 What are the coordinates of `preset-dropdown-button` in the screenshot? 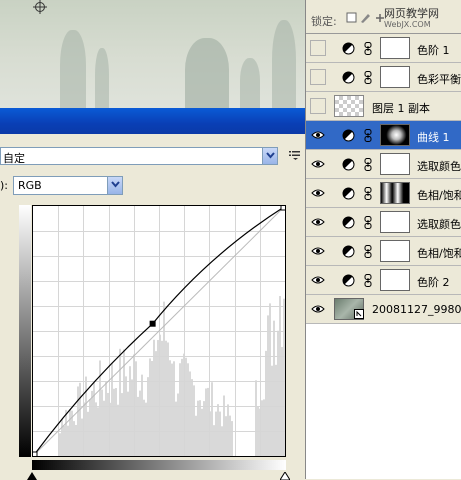 It's located at (269, 156).